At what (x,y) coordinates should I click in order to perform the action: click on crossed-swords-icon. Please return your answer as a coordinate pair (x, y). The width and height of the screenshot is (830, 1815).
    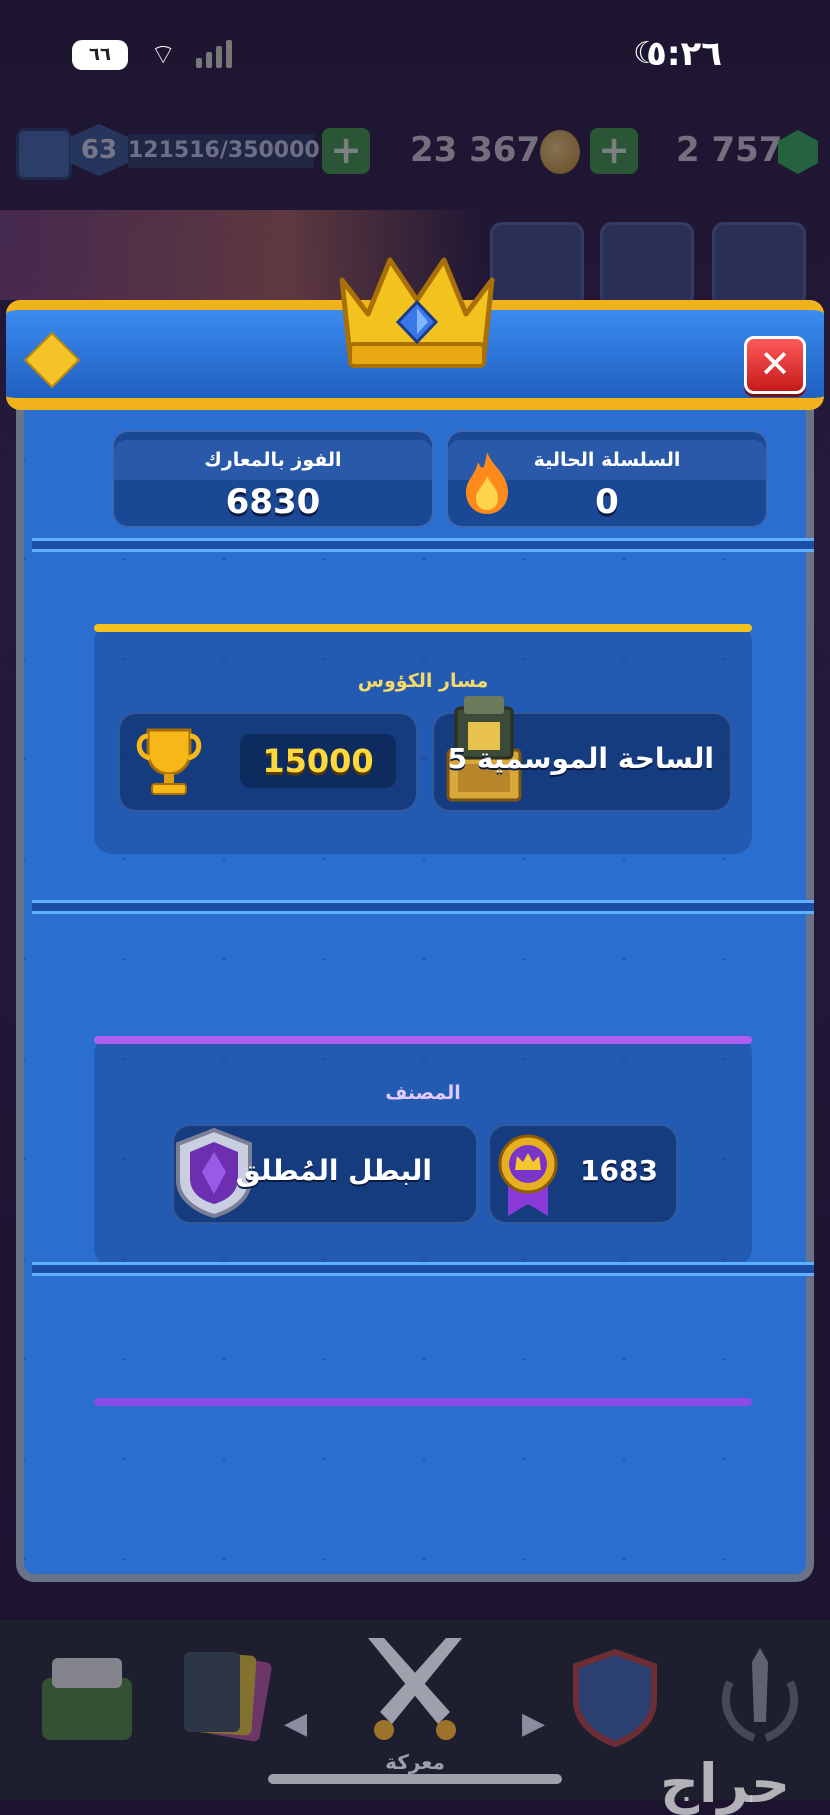
    Looking at the image, I should click on (415, 1689).